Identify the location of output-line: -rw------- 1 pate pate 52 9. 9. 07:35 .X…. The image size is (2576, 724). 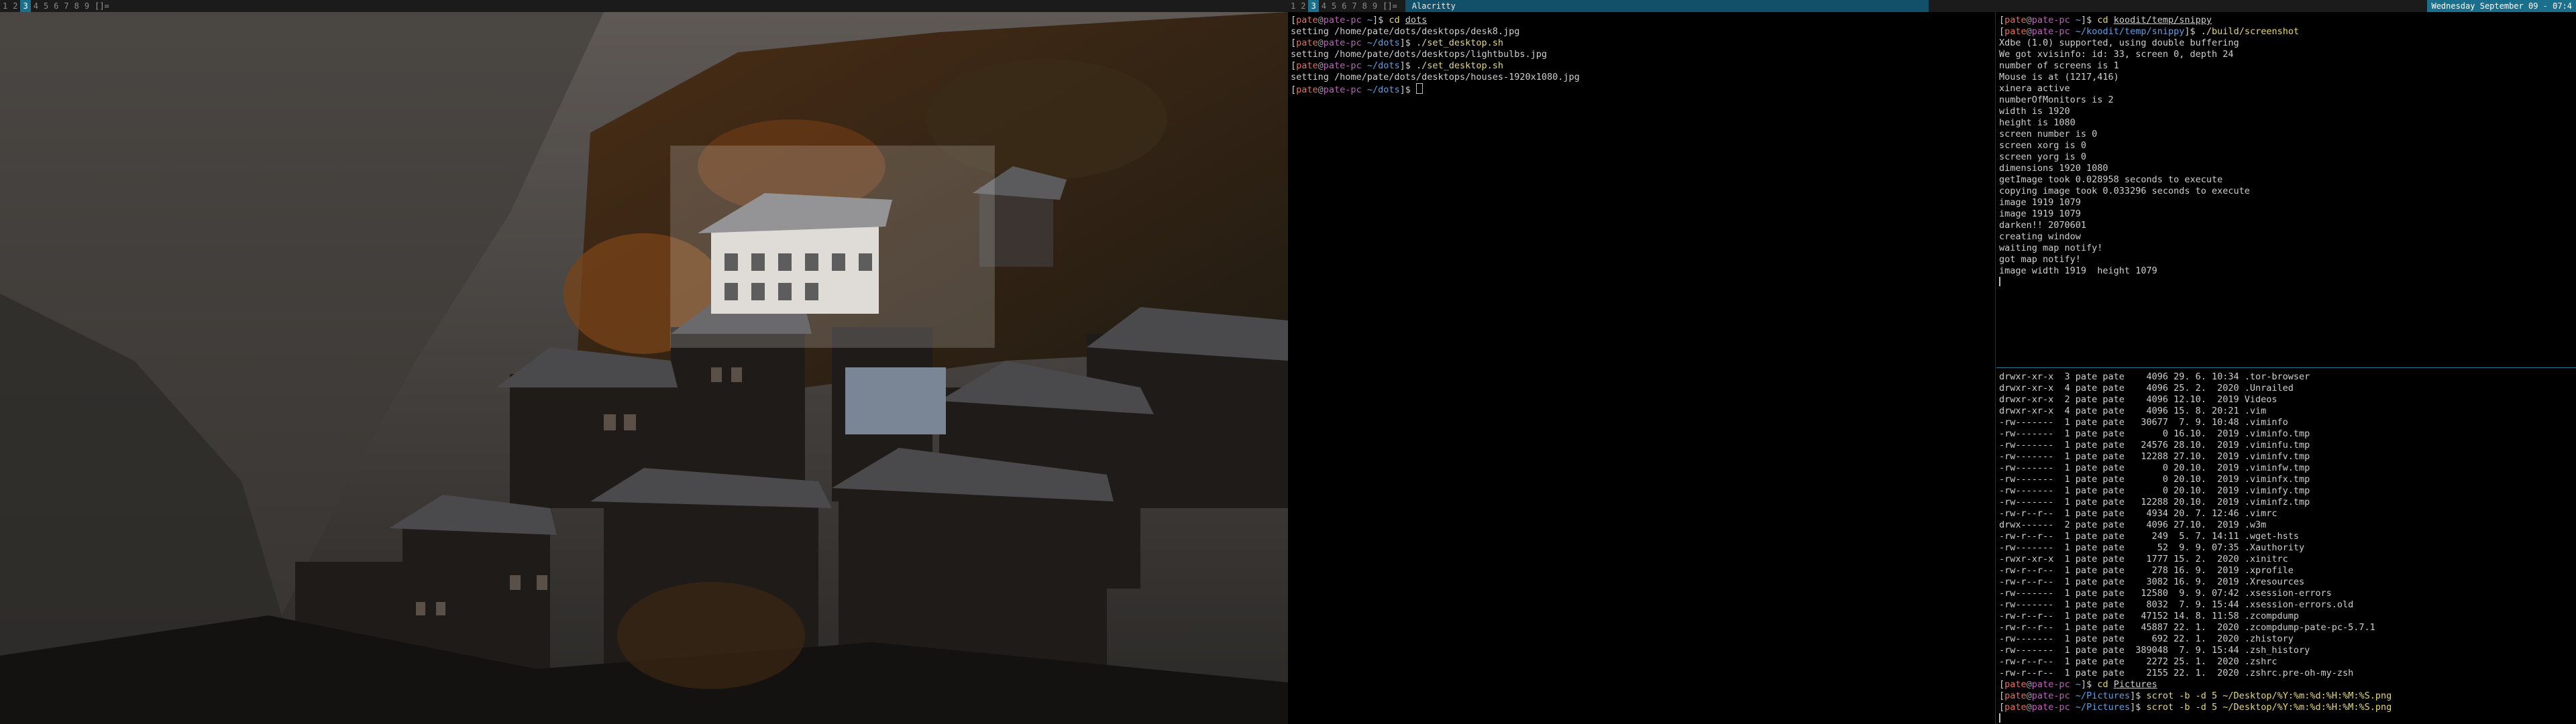
(2286, 548).